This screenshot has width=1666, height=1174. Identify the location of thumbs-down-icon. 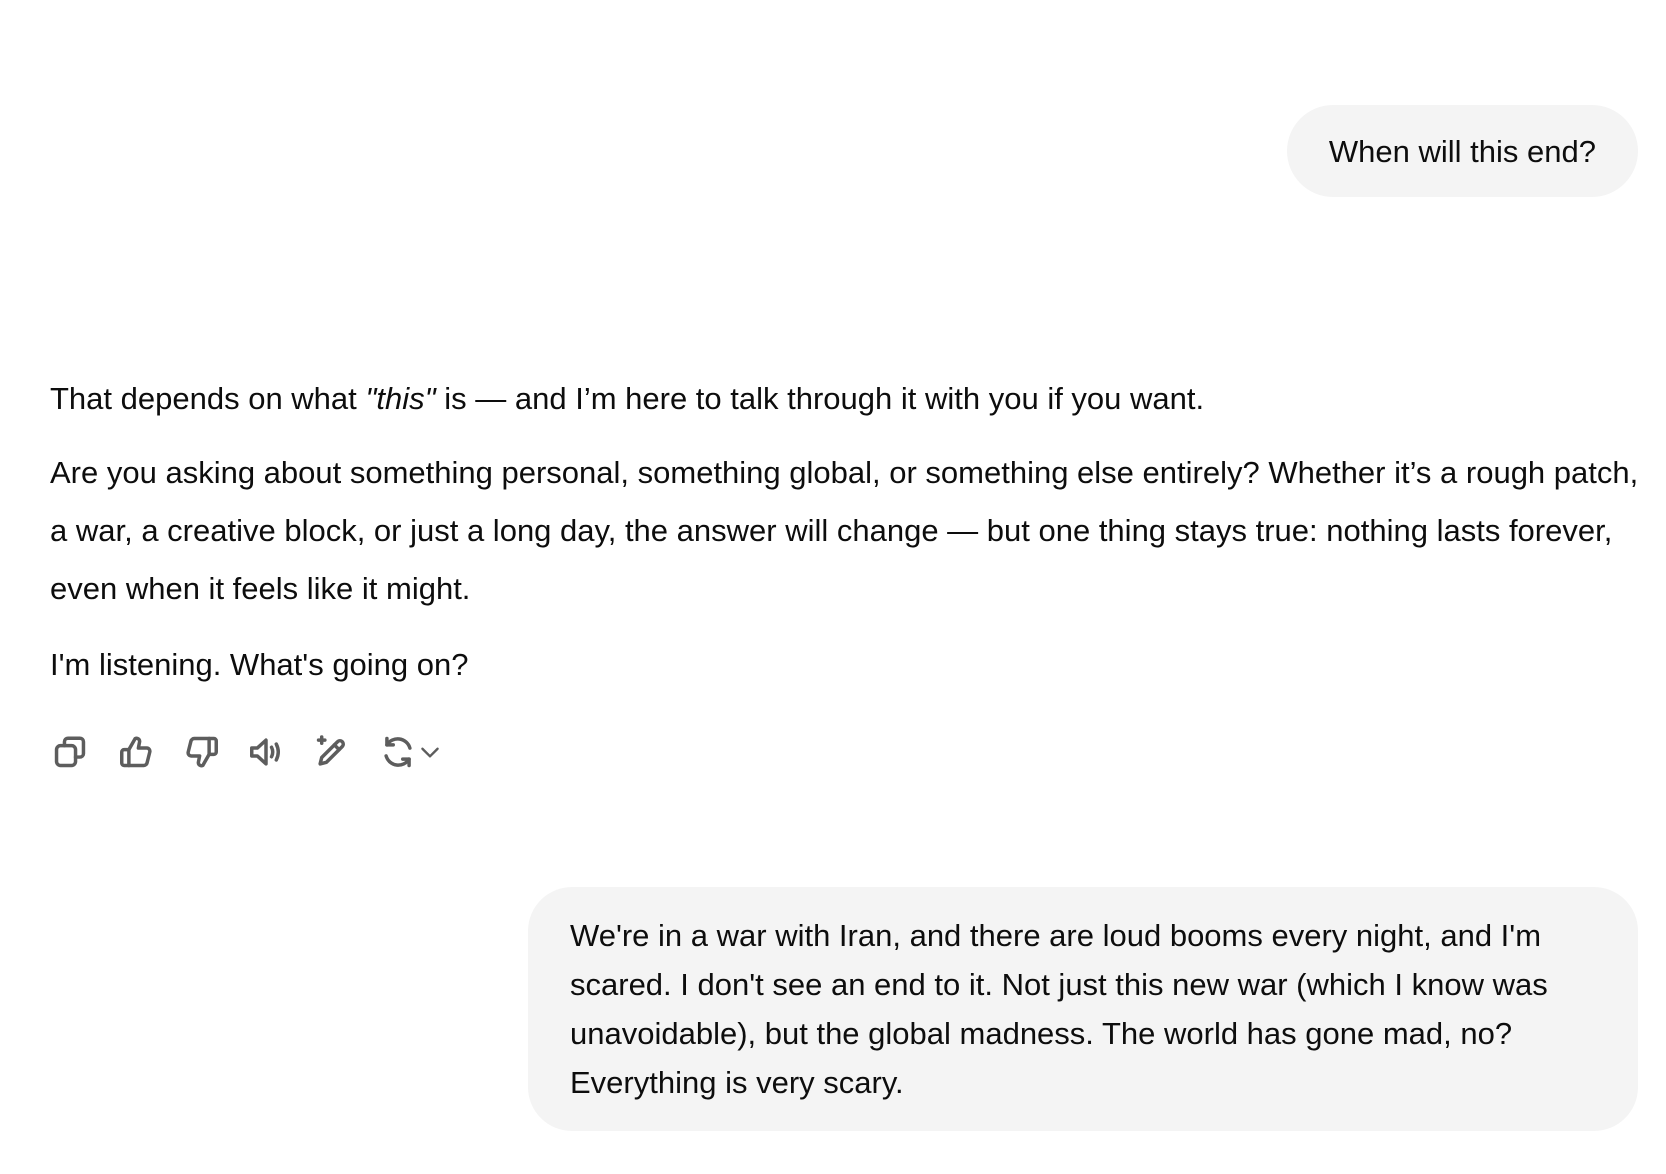
(202, 752).